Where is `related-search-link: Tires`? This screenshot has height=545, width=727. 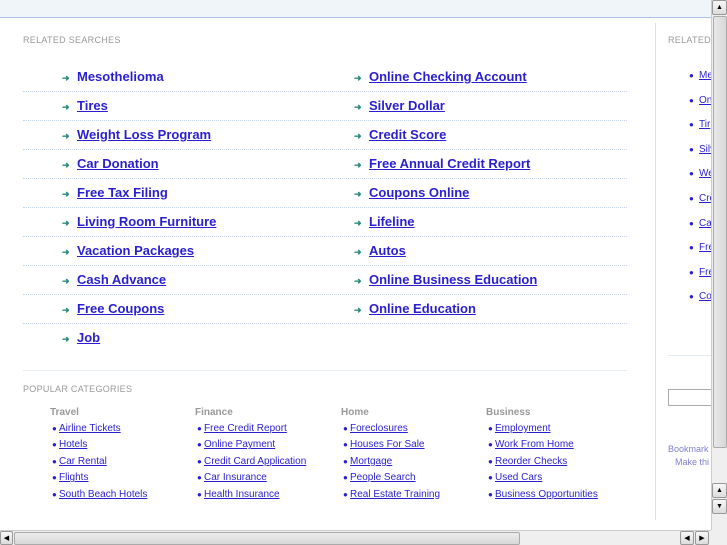 related-search-link: Tires is located at coordinates (92, 105).